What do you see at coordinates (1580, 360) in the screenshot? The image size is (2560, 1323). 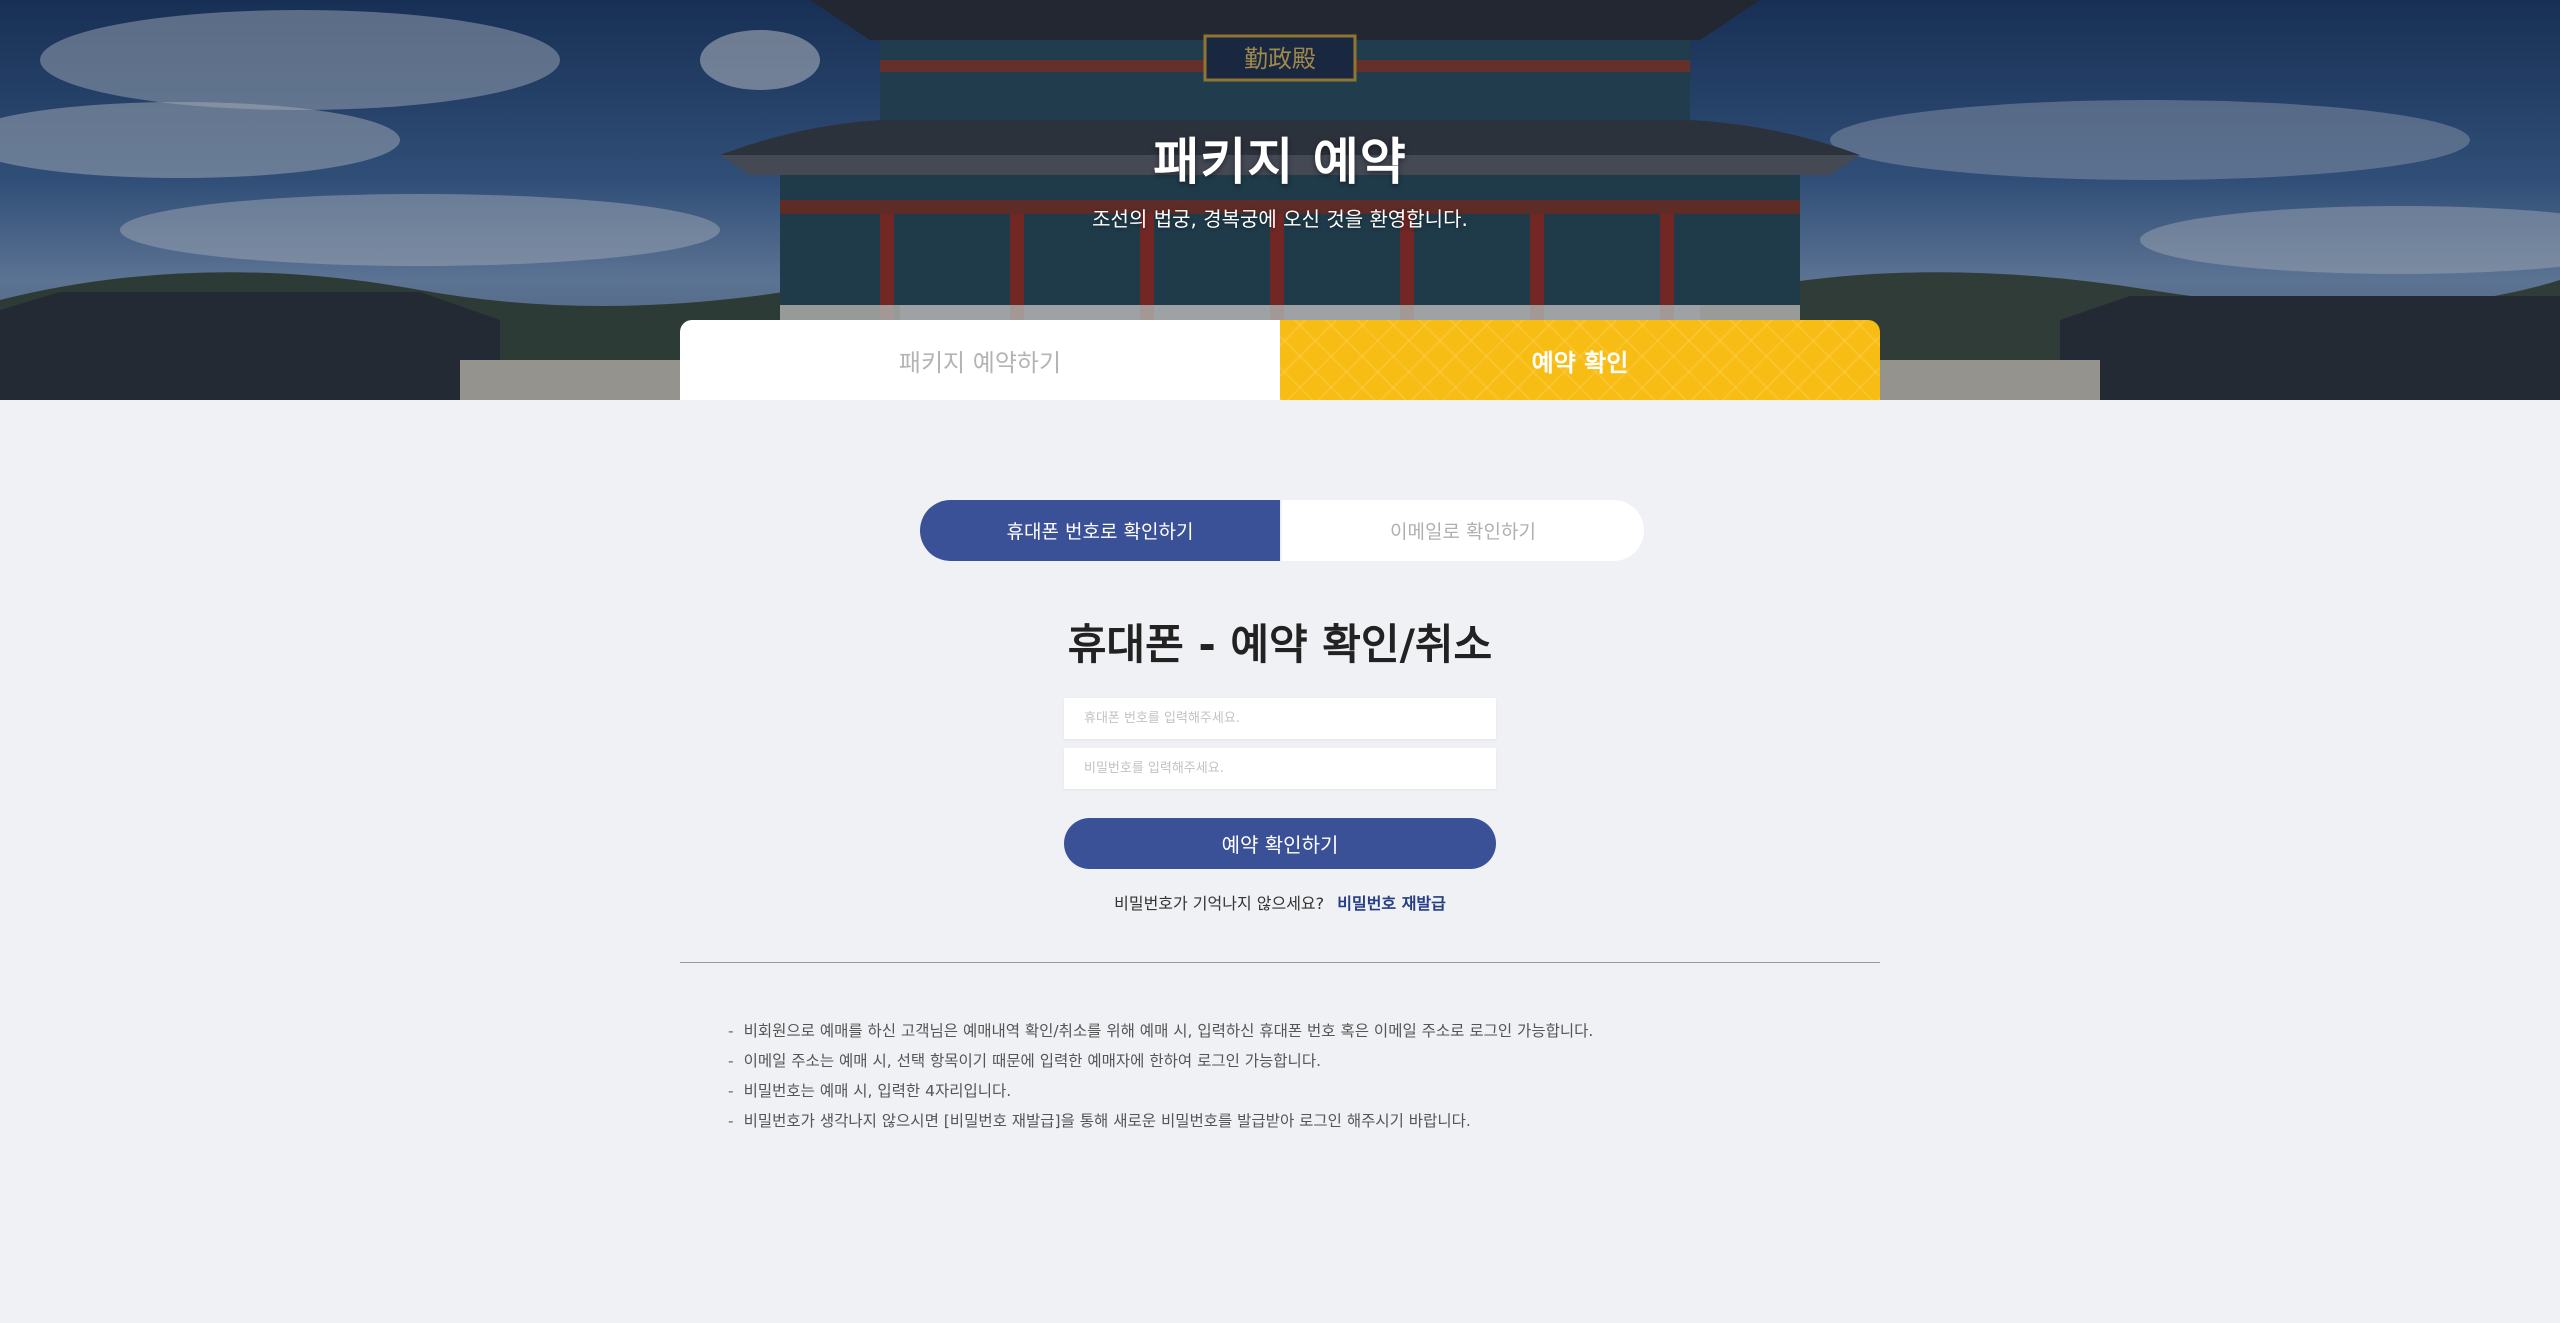 I see `tab-booking-check: 예약 확인` at bounding box center [1580, 360].